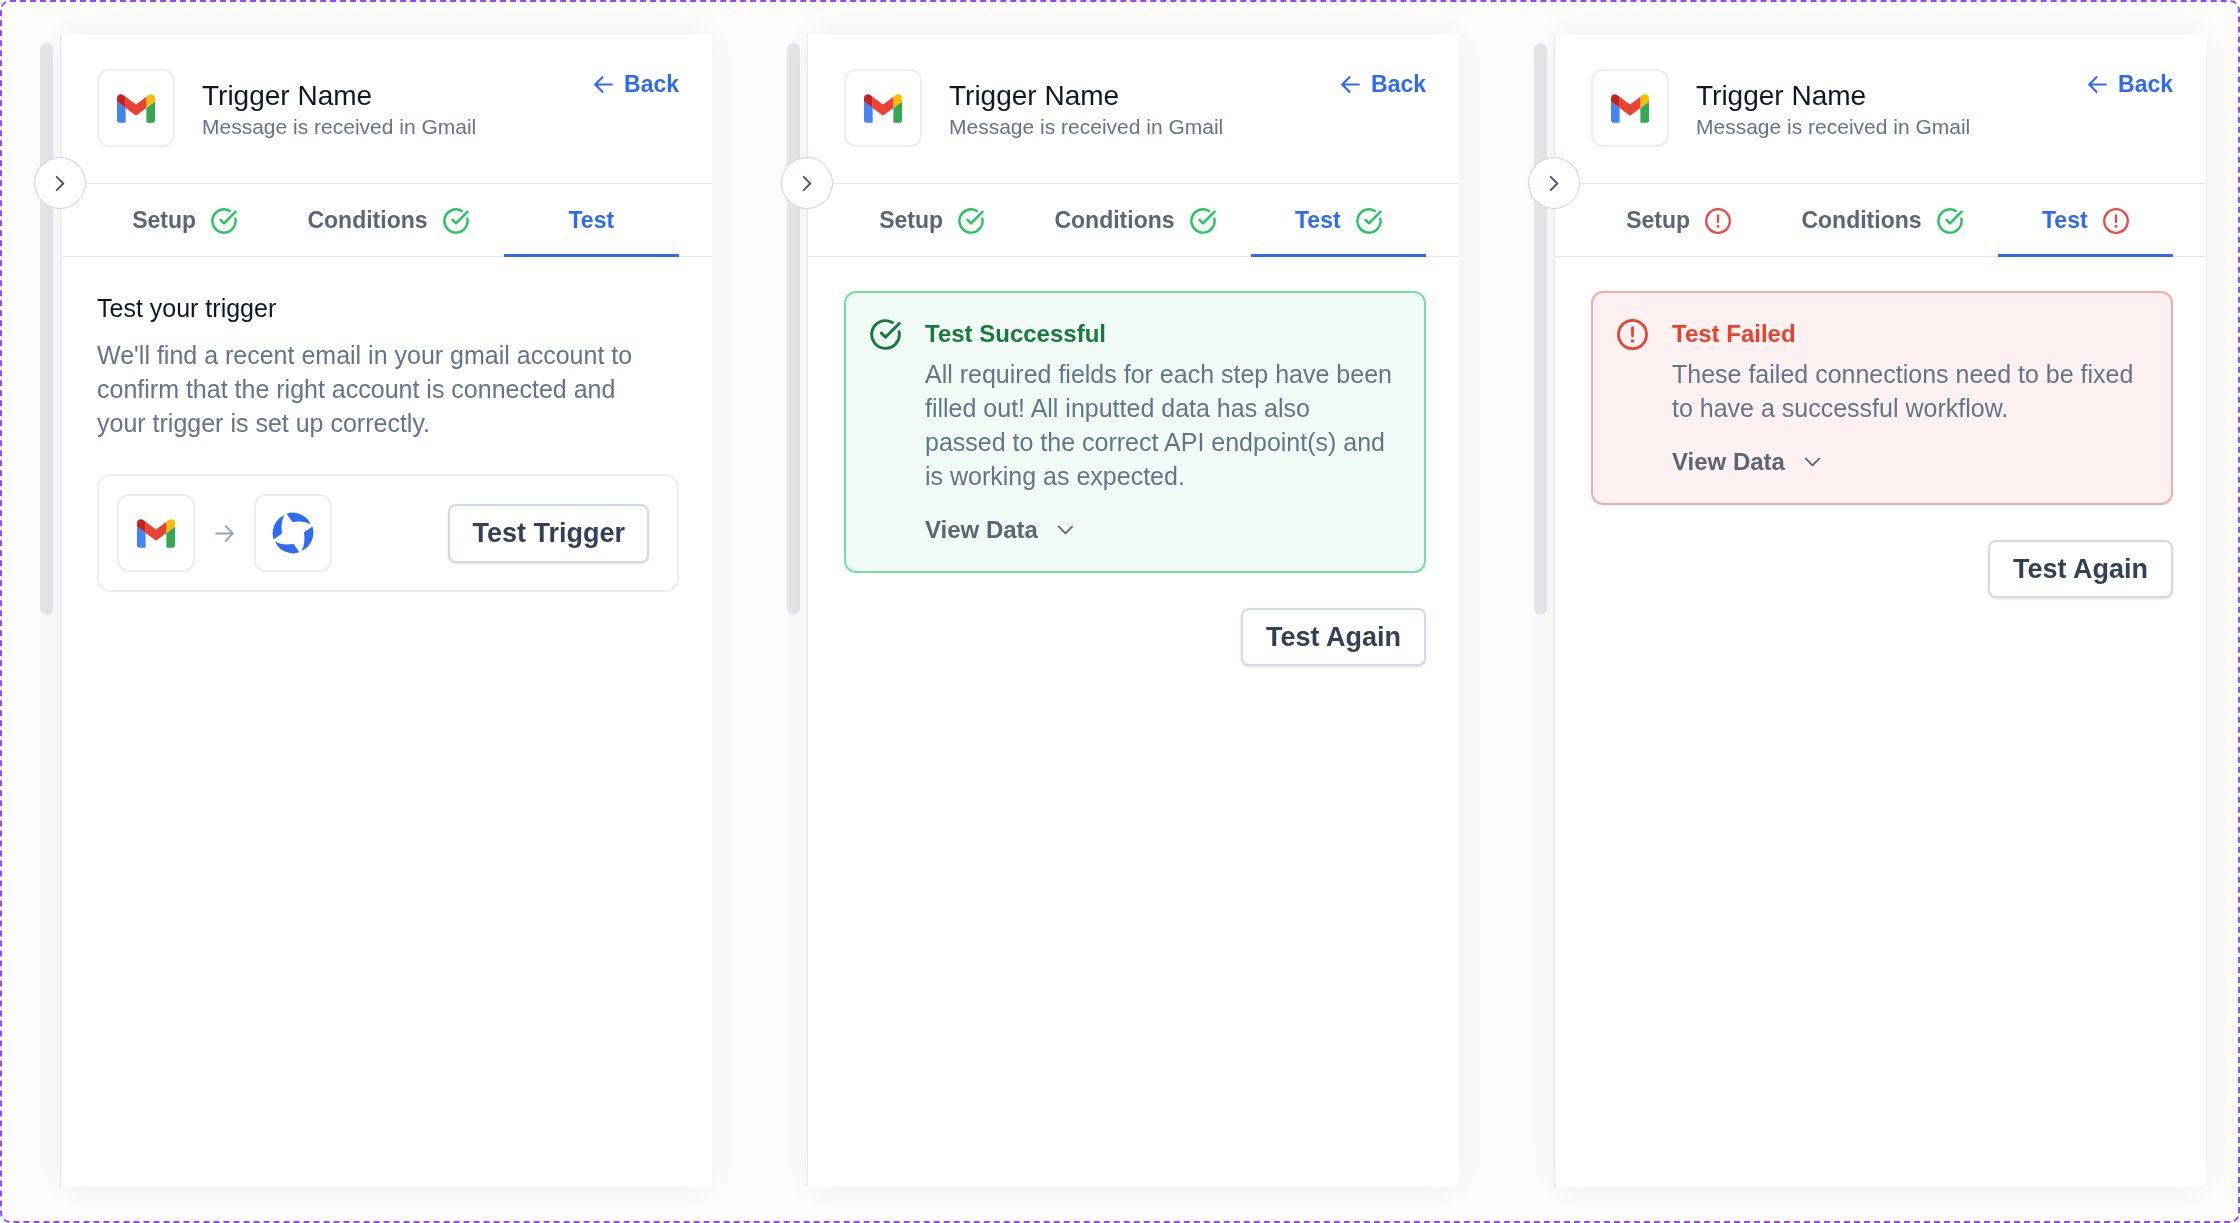 This screenshot has width=2240, height=1223. Describe the element at coordinates (187, 308) in the screenshot. I see `section-heading: Test your trigger` at that location.